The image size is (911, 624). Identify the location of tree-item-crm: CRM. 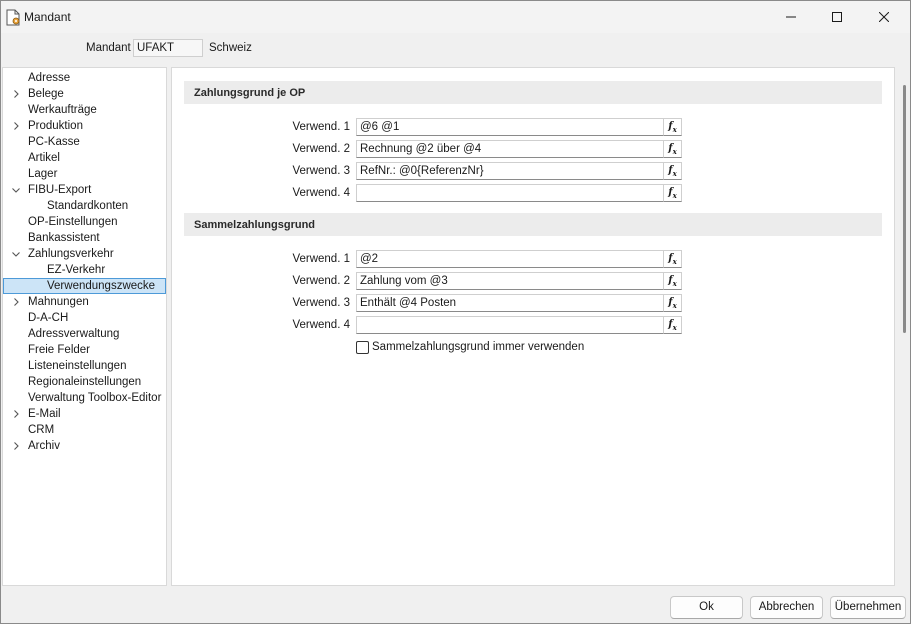
(84, 430).